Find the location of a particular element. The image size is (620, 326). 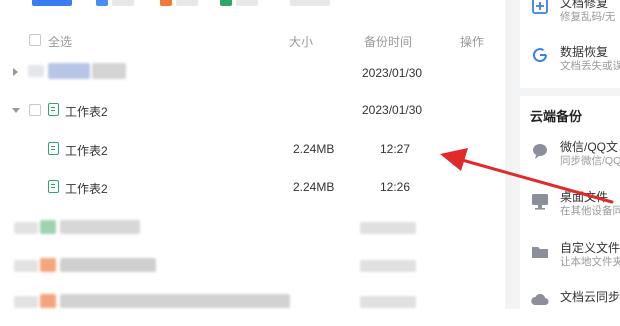

card-gap is located at coordinates (570, 92).